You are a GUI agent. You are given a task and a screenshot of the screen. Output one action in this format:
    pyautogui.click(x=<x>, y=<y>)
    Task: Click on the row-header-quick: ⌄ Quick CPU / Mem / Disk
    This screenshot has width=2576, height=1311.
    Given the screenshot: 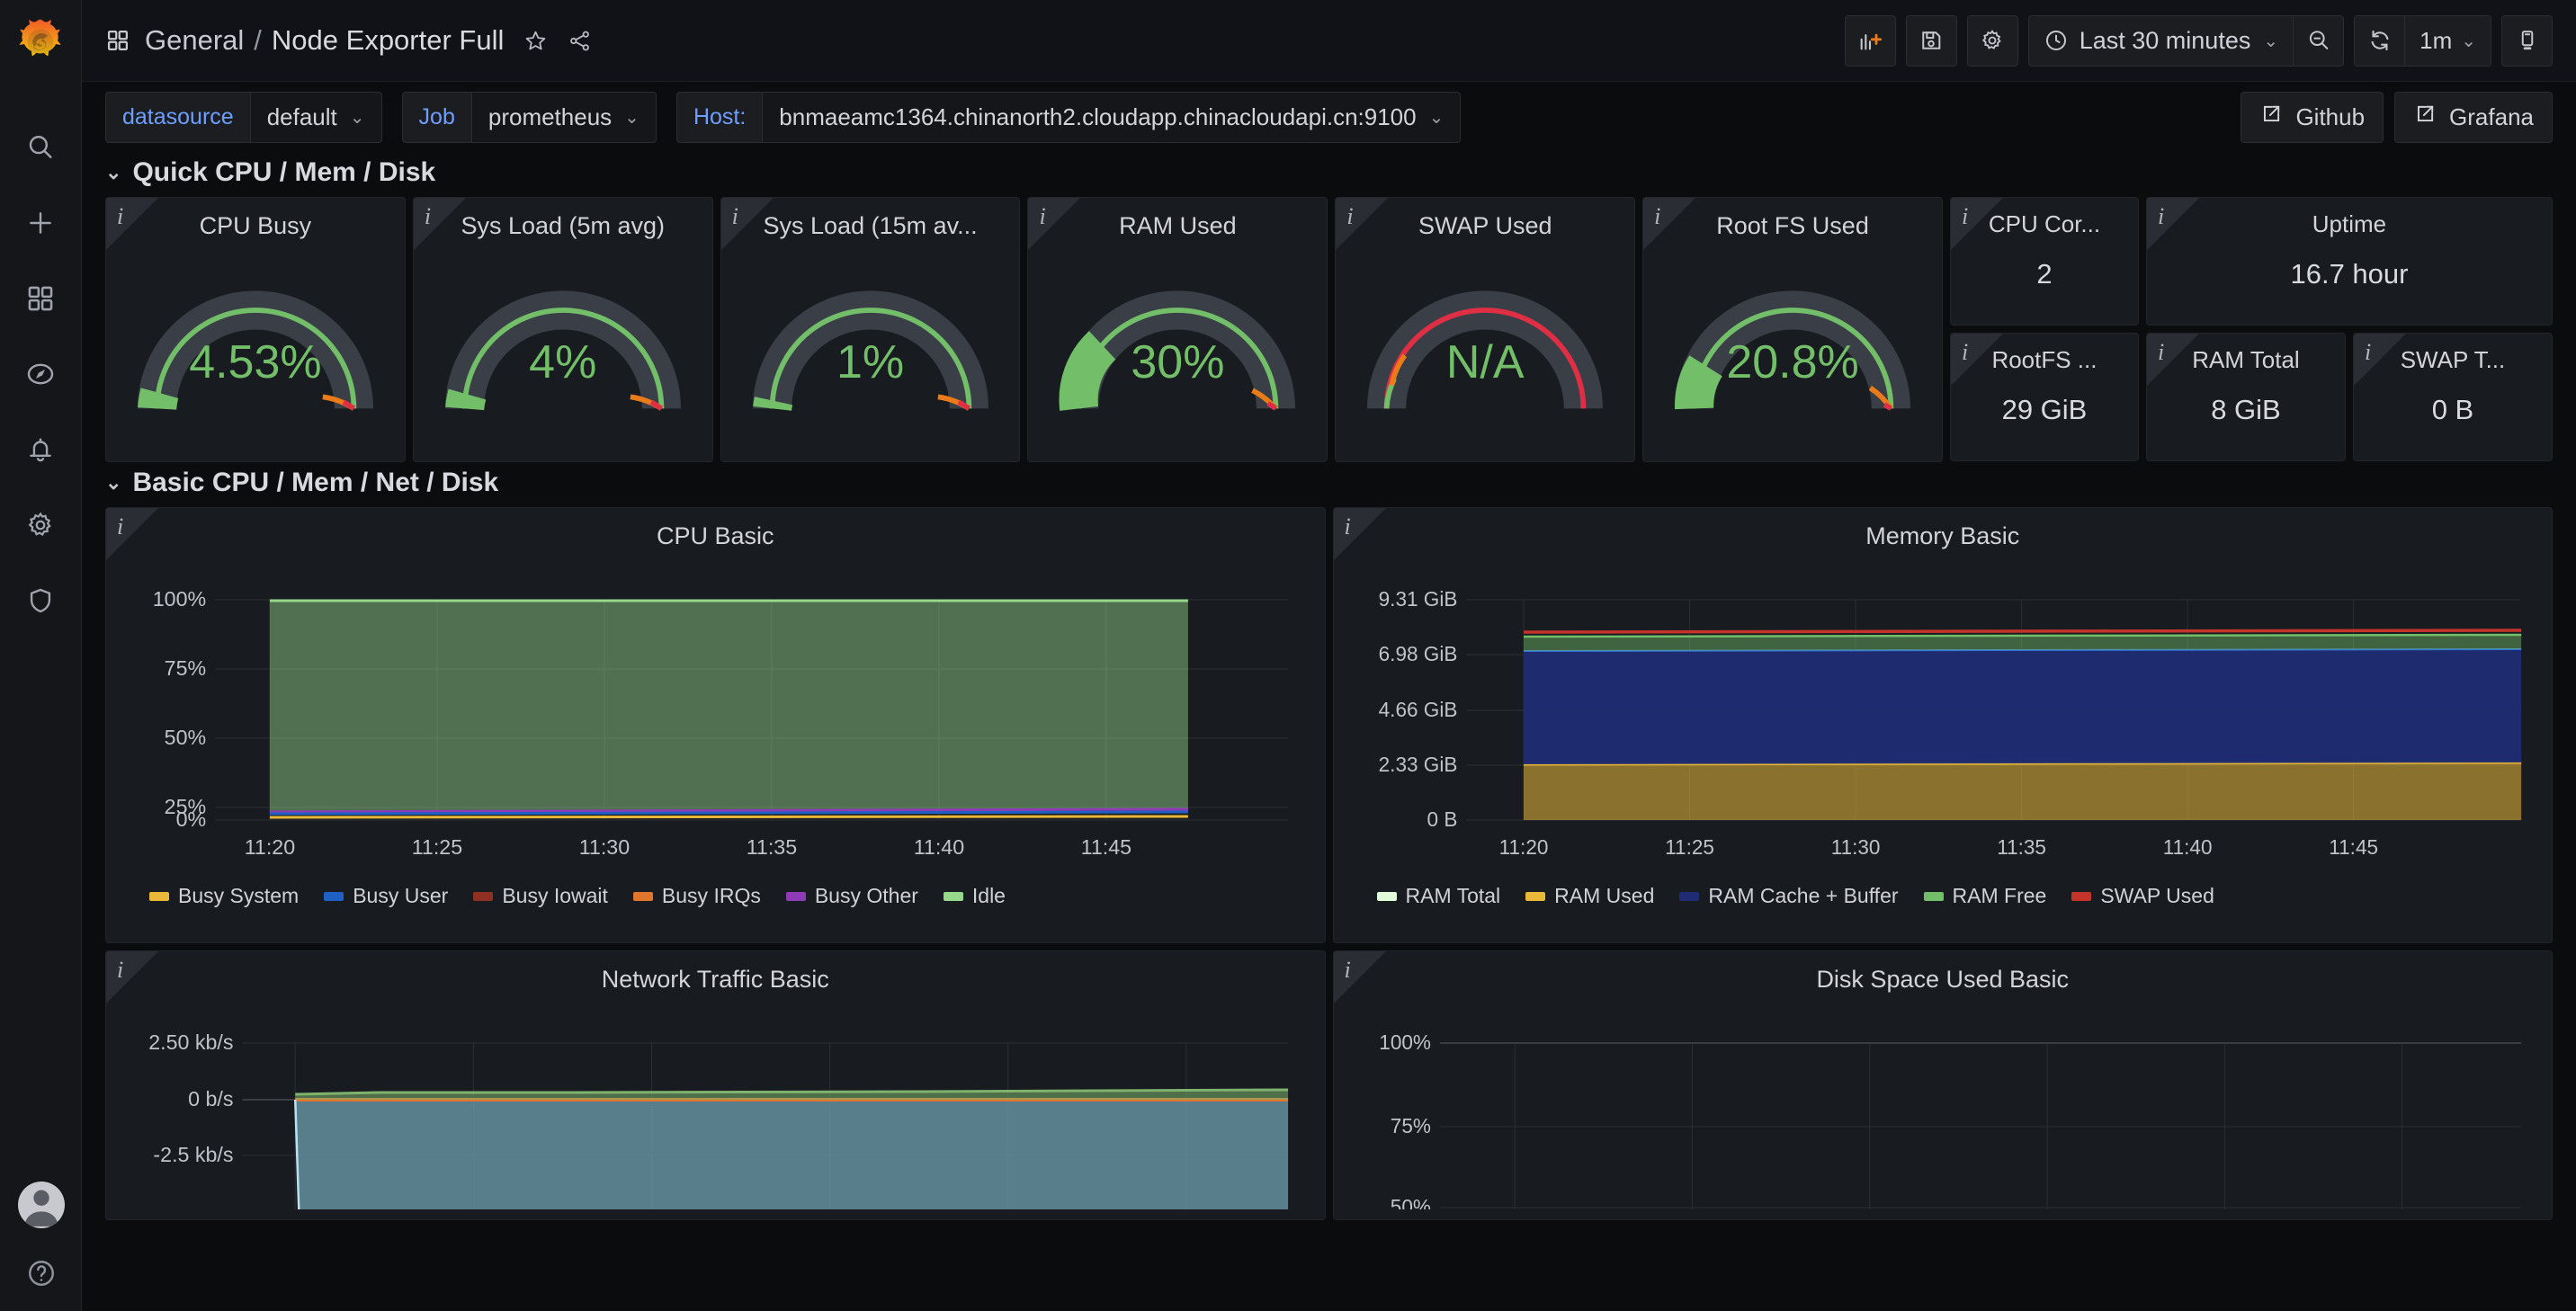 What is the action you would take?
    pyautogui.click(x=1329, y=174)
    